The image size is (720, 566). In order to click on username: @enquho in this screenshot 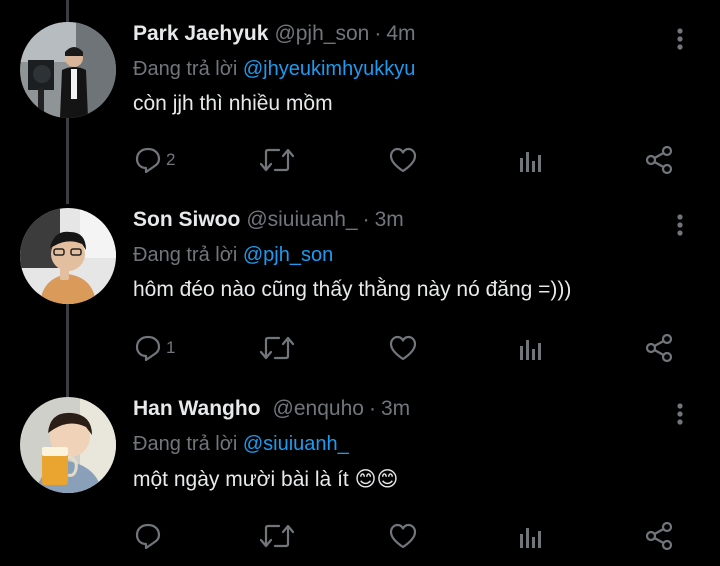, I will do `click(318, 409)`.